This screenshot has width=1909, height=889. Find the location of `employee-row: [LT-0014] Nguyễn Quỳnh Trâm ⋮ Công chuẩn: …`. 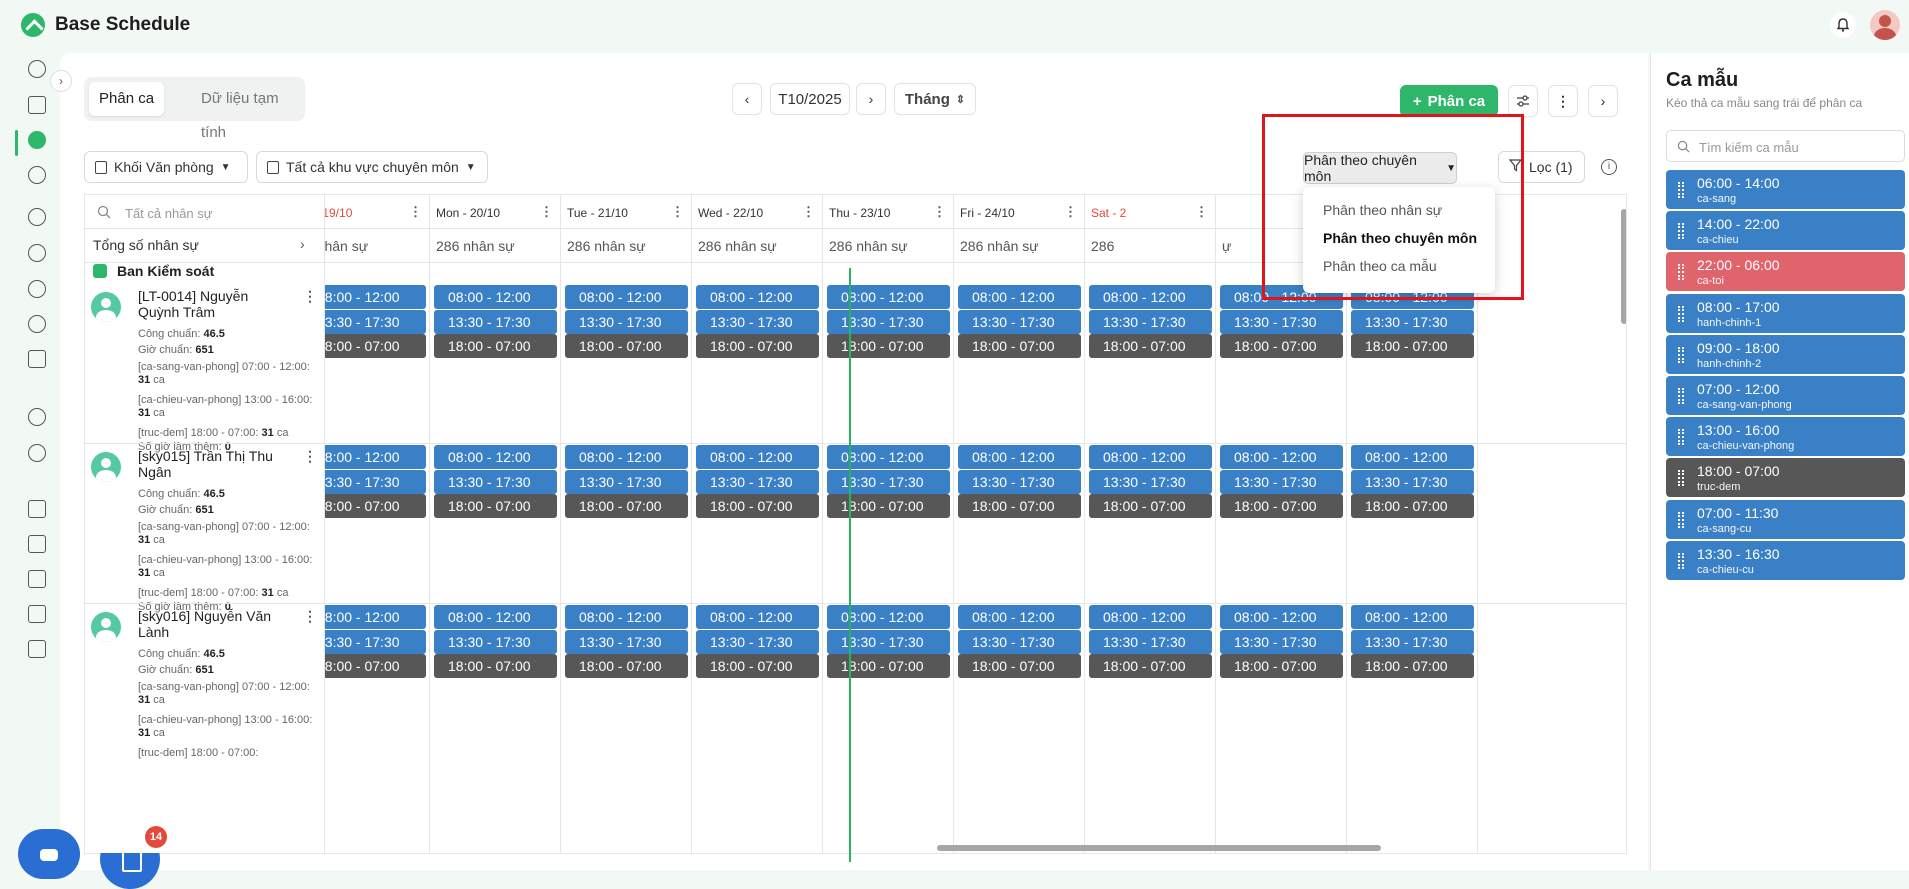

employee-row: [LT-0014] Nguyễn Quỳnh Trâm ⋮ Công chuẩn: … is located at coordinates (205, 370).